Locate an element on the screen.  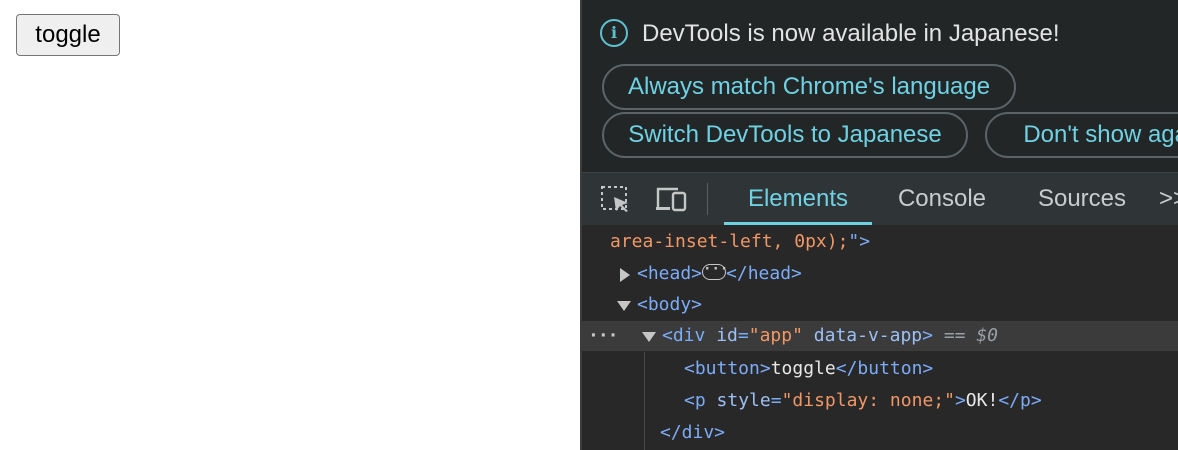
body-open-tag: <body> is located at coordinates (670, 304).